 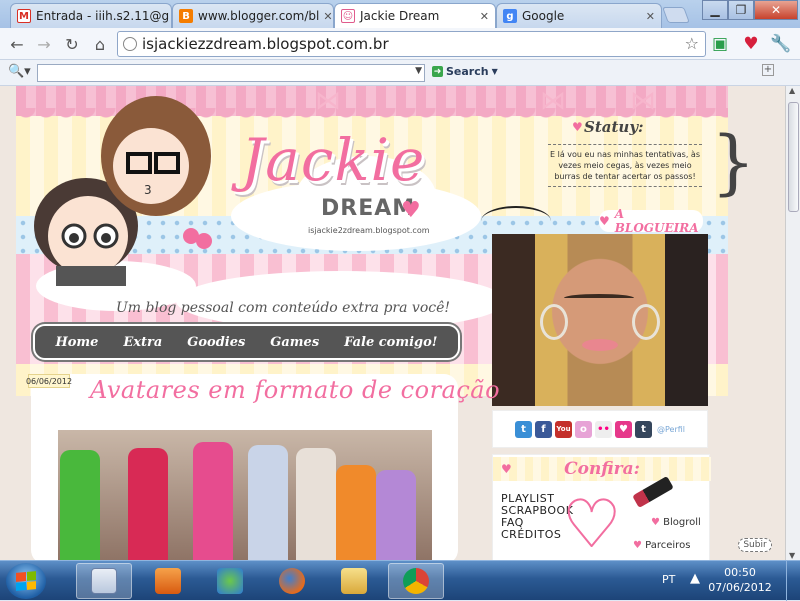 What do you see at coordinates (792, 90) in the screenshot?
I see `scroll-up-icon: ▲` at bounding box center [792, 90].